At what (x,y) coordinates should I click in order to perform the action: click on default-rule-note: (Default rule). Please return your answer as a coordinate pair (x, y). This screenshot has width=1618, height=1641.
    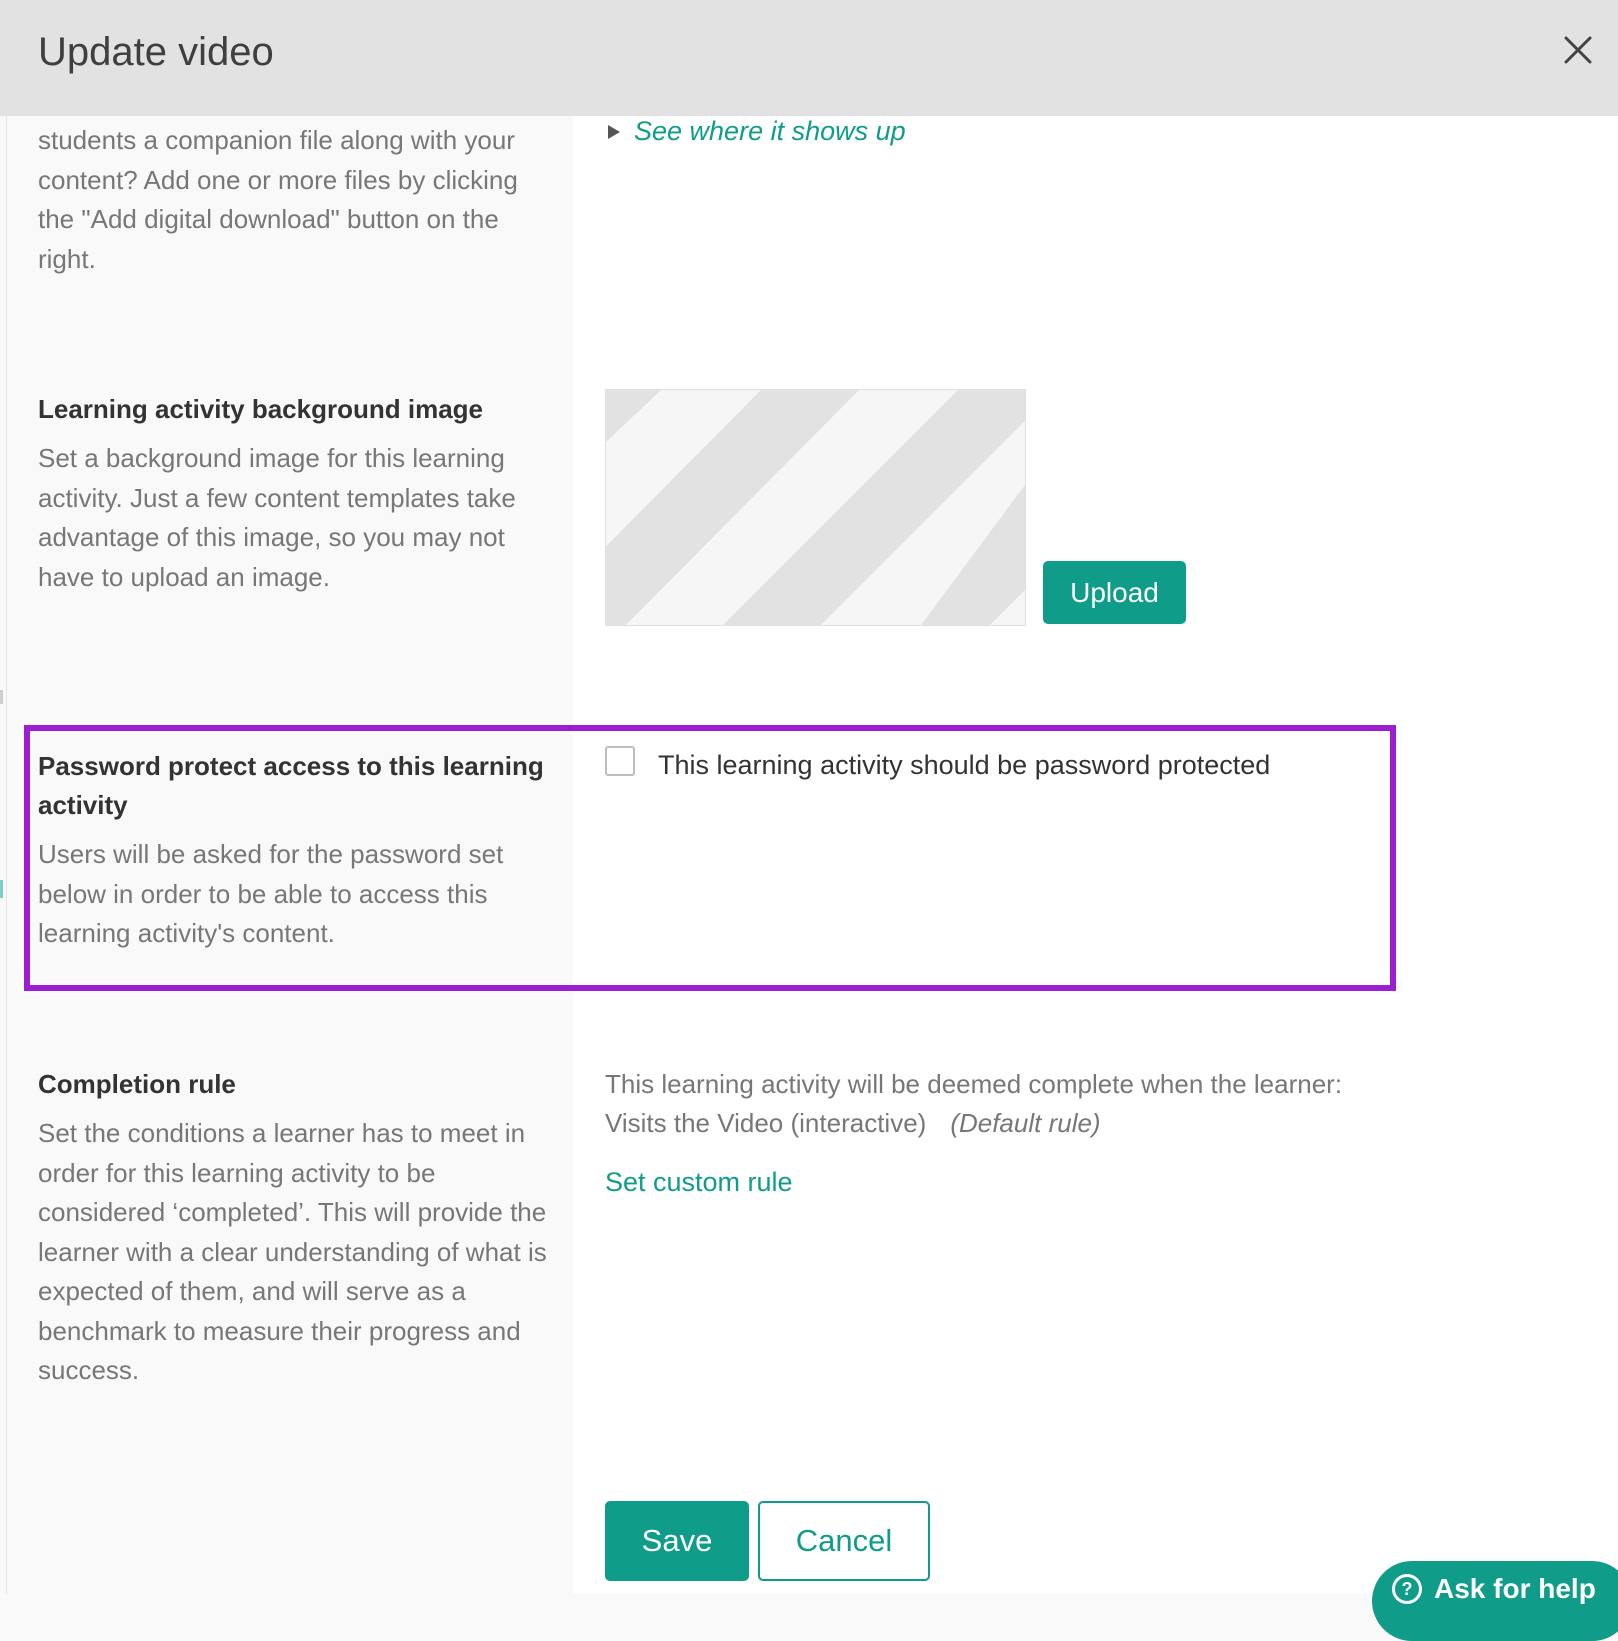
    Looking at the image, I should click on (1025, 1123).